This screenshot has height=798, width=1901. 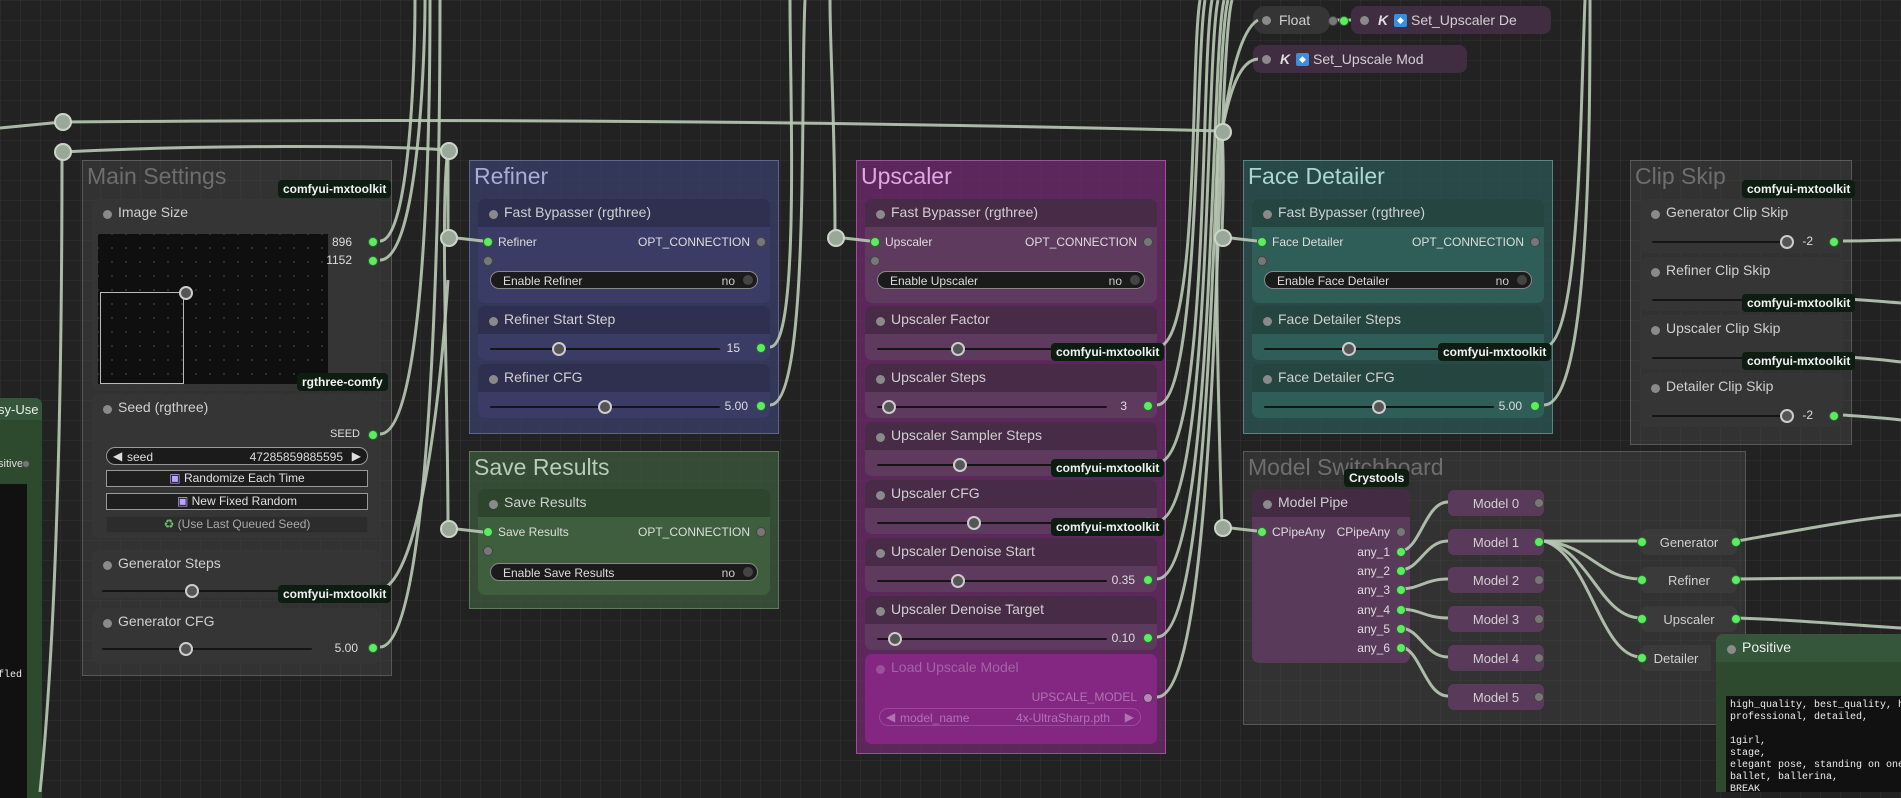 I want to click on save-results-output-port, so click(x=761, y=532).